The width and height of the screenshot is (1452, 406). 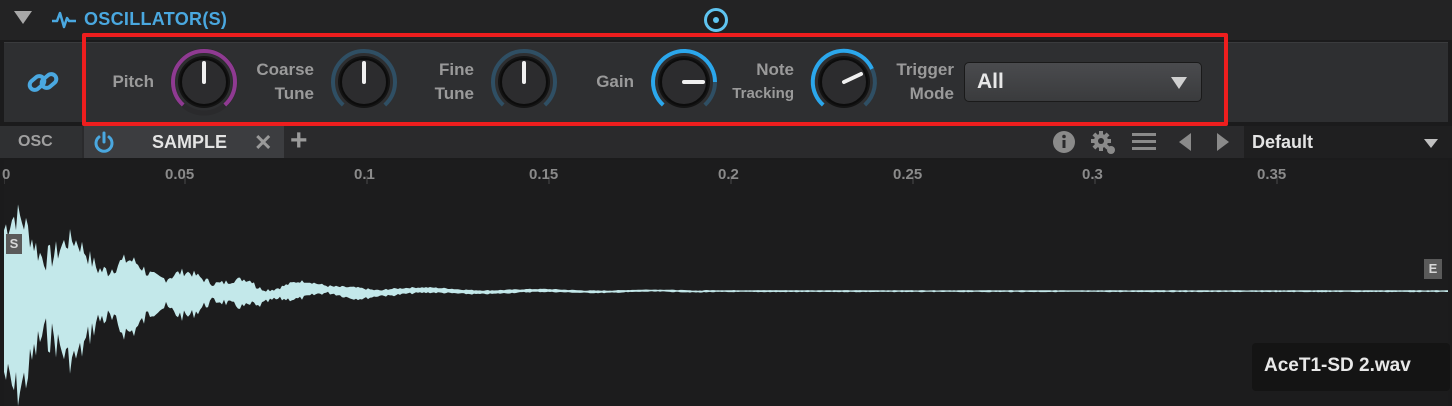 What do you see at coordinates (544, 174) in the screenshot?
I see `ruler-tick: 0.15` at bounding box center [544, 174].